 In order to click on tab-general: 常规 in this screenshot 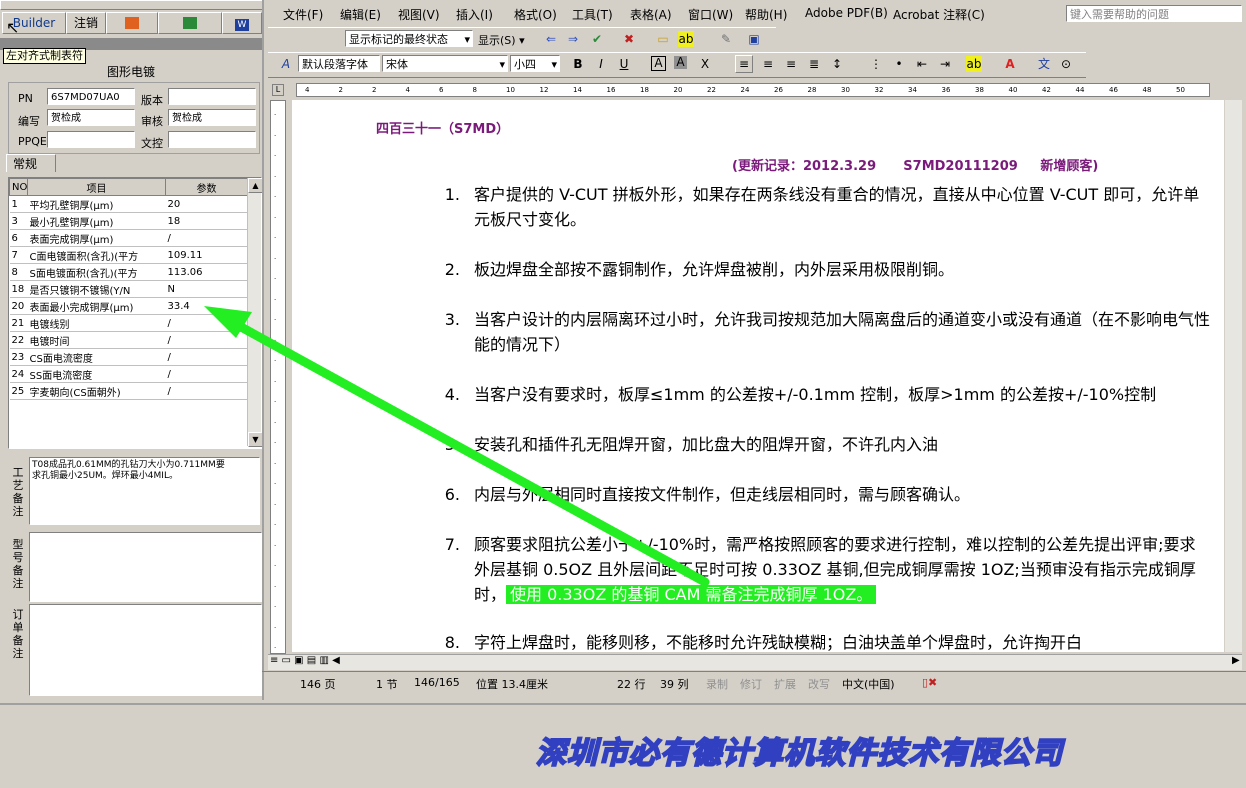, I will do `click(31, 163)`.